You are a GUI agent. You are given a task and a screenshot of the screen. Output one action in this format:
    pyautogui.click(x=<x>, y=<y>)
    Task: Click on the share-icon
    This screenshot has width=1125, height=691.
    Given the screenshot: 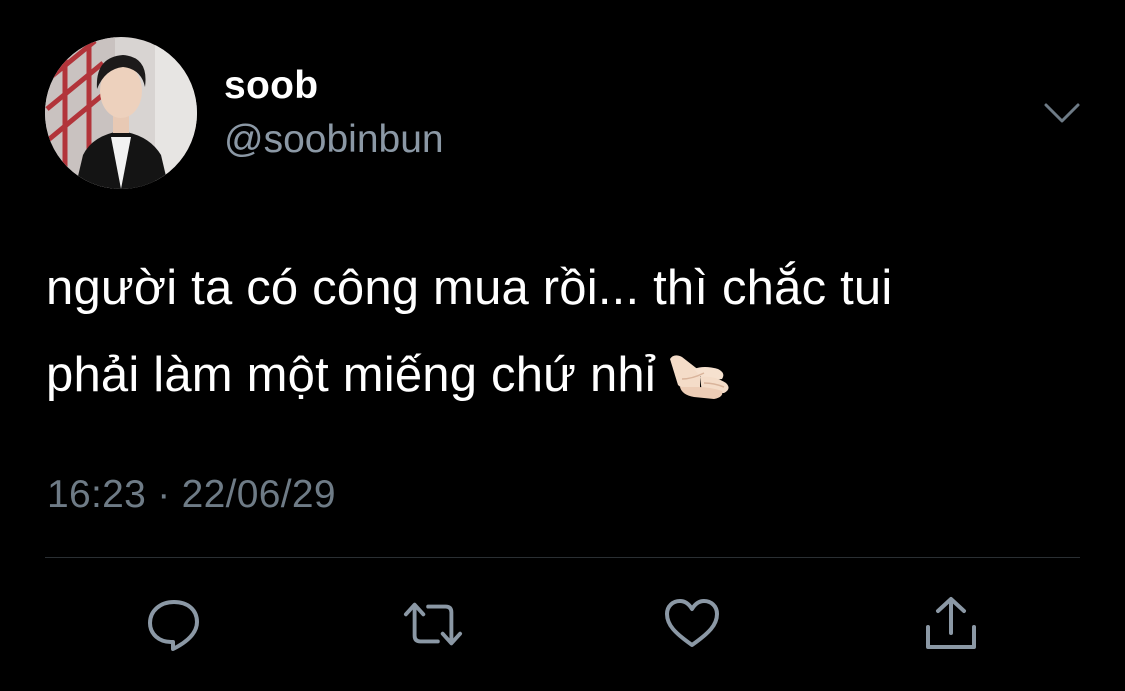 What is the action you would take?
    pyautogui.click(x=951, y=624)
    